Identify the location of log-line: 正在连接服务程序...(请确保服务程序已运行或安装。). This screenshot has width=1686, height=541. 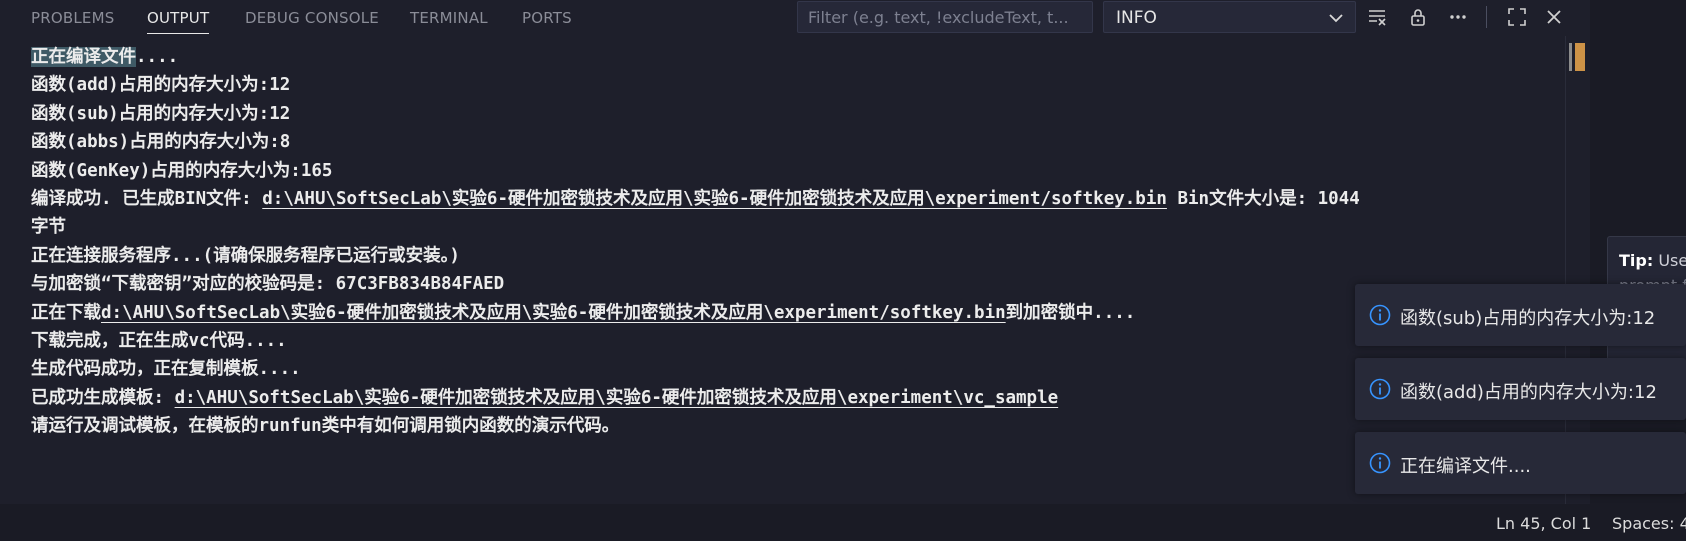
(245, 255).